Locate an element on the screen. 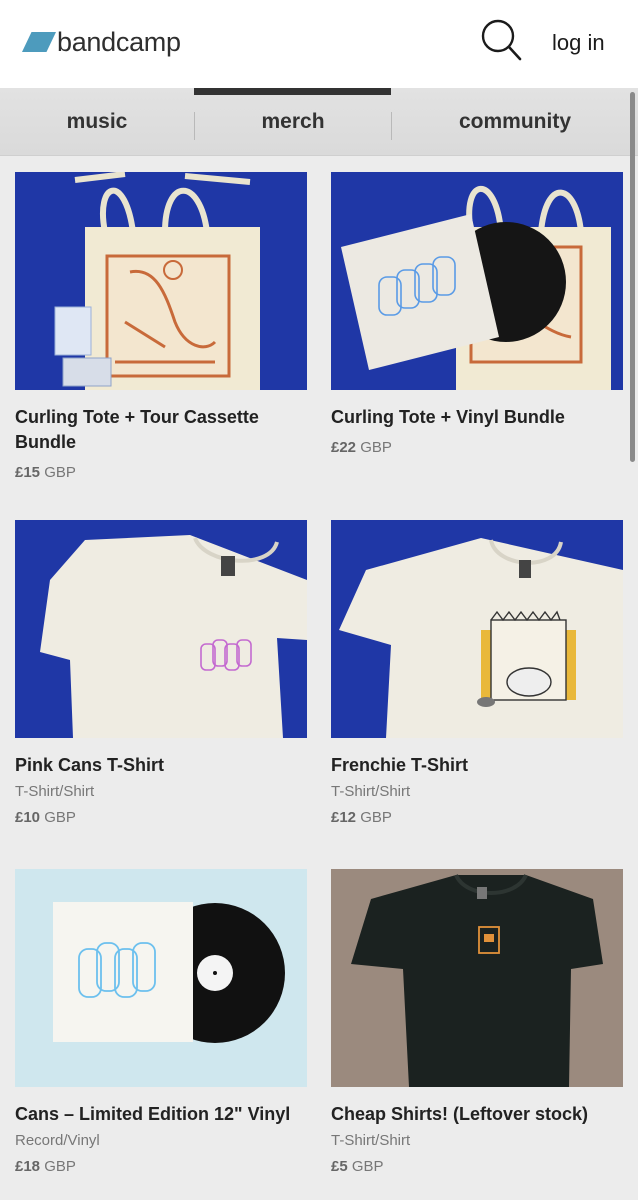  product-image-pink-cans-tshirt is located at coordinates (161, 629).